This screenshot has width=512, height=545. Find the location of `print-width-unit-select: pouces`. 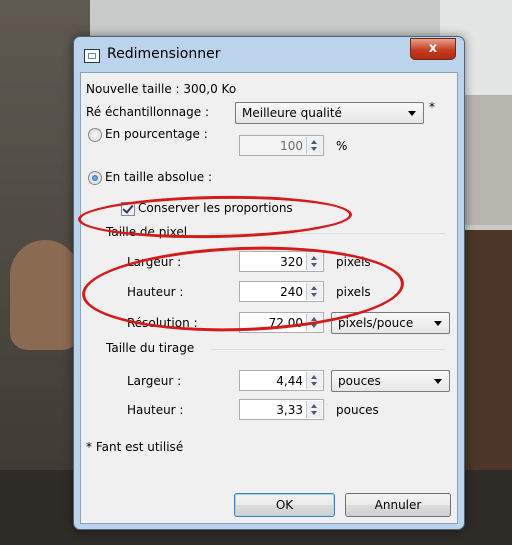

print-width-unit-select: pouces is located at coordinates (390, 381).